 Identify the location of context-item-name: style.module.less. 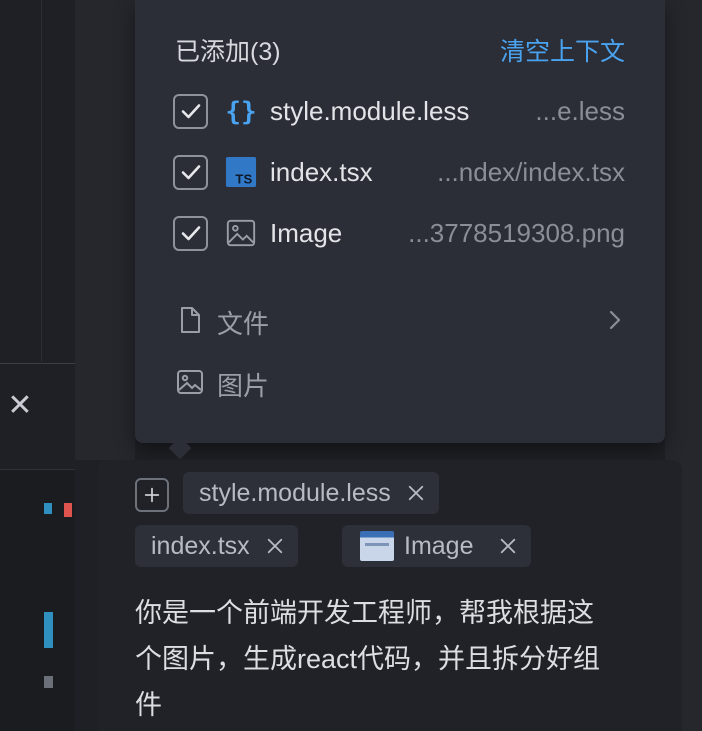
(370, 110).